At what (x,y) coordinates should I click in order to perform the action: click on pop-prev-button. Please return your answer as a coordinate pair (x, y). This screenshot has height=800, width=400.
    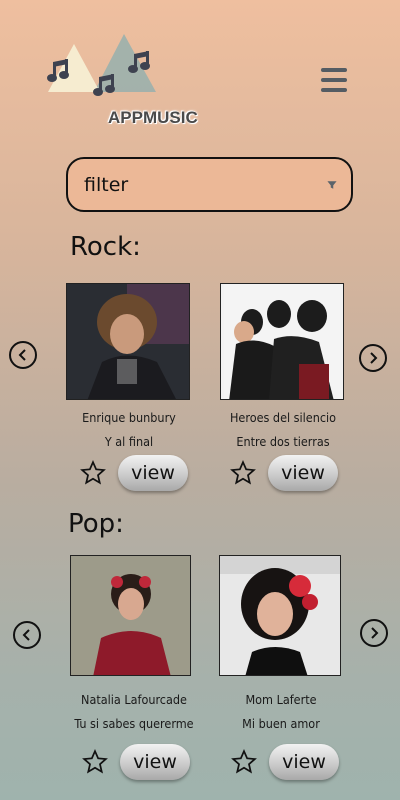
    Looking at the image, I should click on (27, 635).